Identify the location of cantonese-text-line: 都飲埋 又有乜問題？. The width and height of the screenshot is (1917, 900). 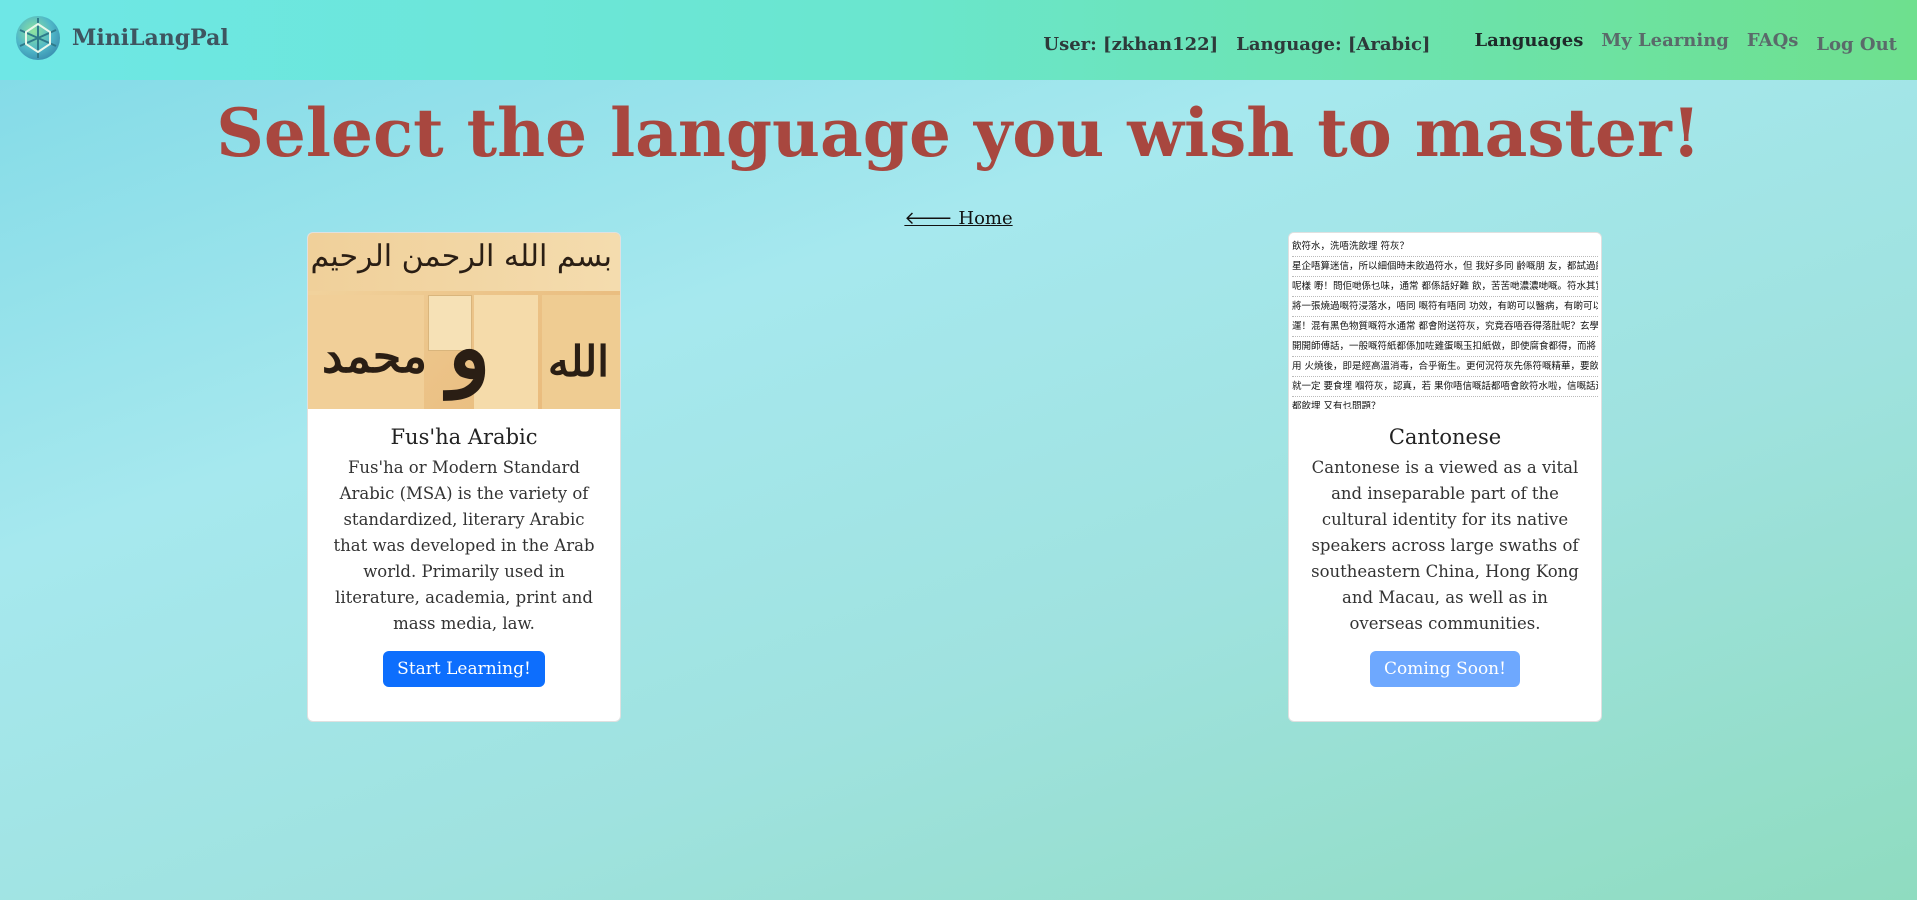
(1445, 403).